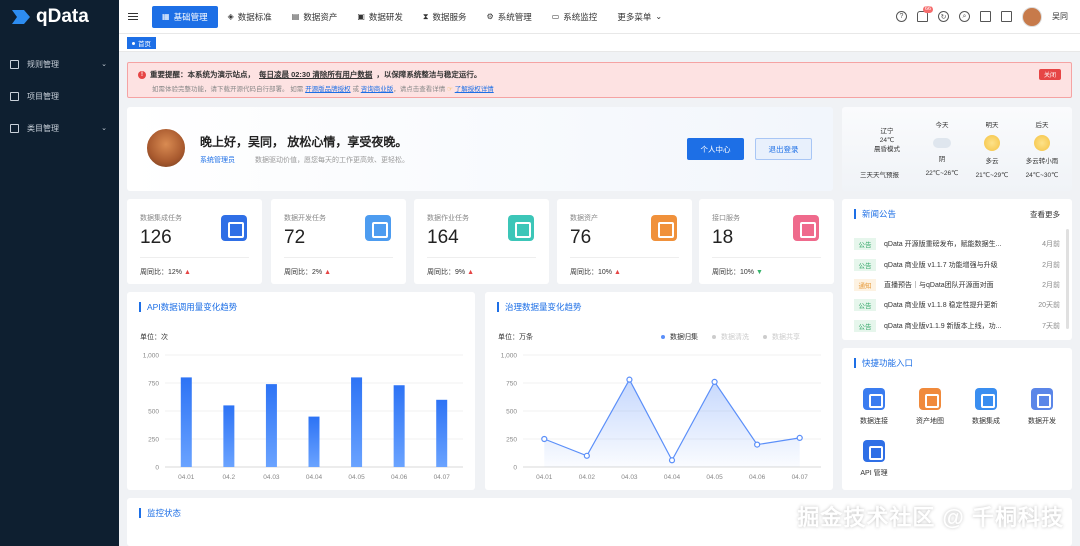  What do you see at coordinates (328, 89) in the screenshot?
I see `opensource-license-link: 开源版品牌授权` at bounding box center [328, 89].